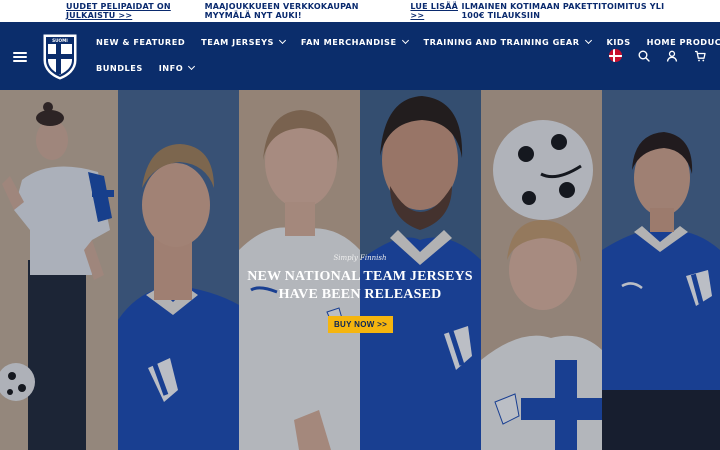 The width and height of the screenshot is (720, 450). Describe the element at coordinates (346, 67) in the screenshot. I see `nav-row-2: Bundles Info` at that location.